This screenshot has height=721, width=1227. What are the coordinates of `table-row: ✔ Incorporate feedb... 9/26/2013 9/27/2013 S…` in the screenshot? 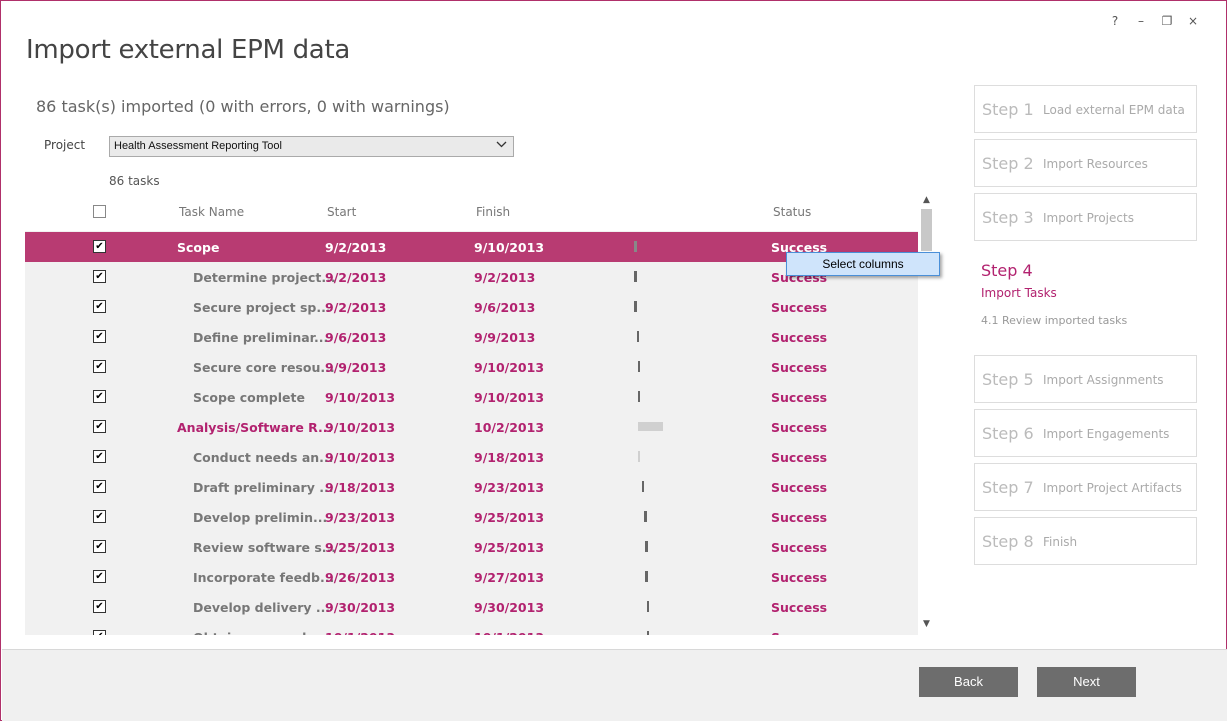 It's located at (471, 577).